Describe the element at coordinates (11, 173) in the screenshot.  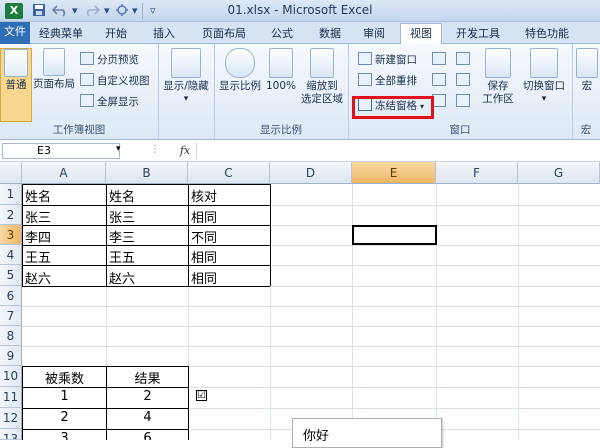
I see `select-all-corner` at that location.